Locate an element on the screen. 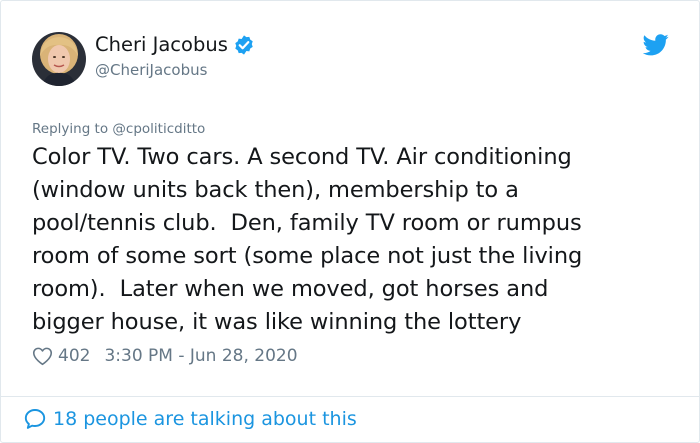 This screenshot has width=700, height=443. replying-to-label: Replying to @cpoliticditto is located at coordinates (118, 129).